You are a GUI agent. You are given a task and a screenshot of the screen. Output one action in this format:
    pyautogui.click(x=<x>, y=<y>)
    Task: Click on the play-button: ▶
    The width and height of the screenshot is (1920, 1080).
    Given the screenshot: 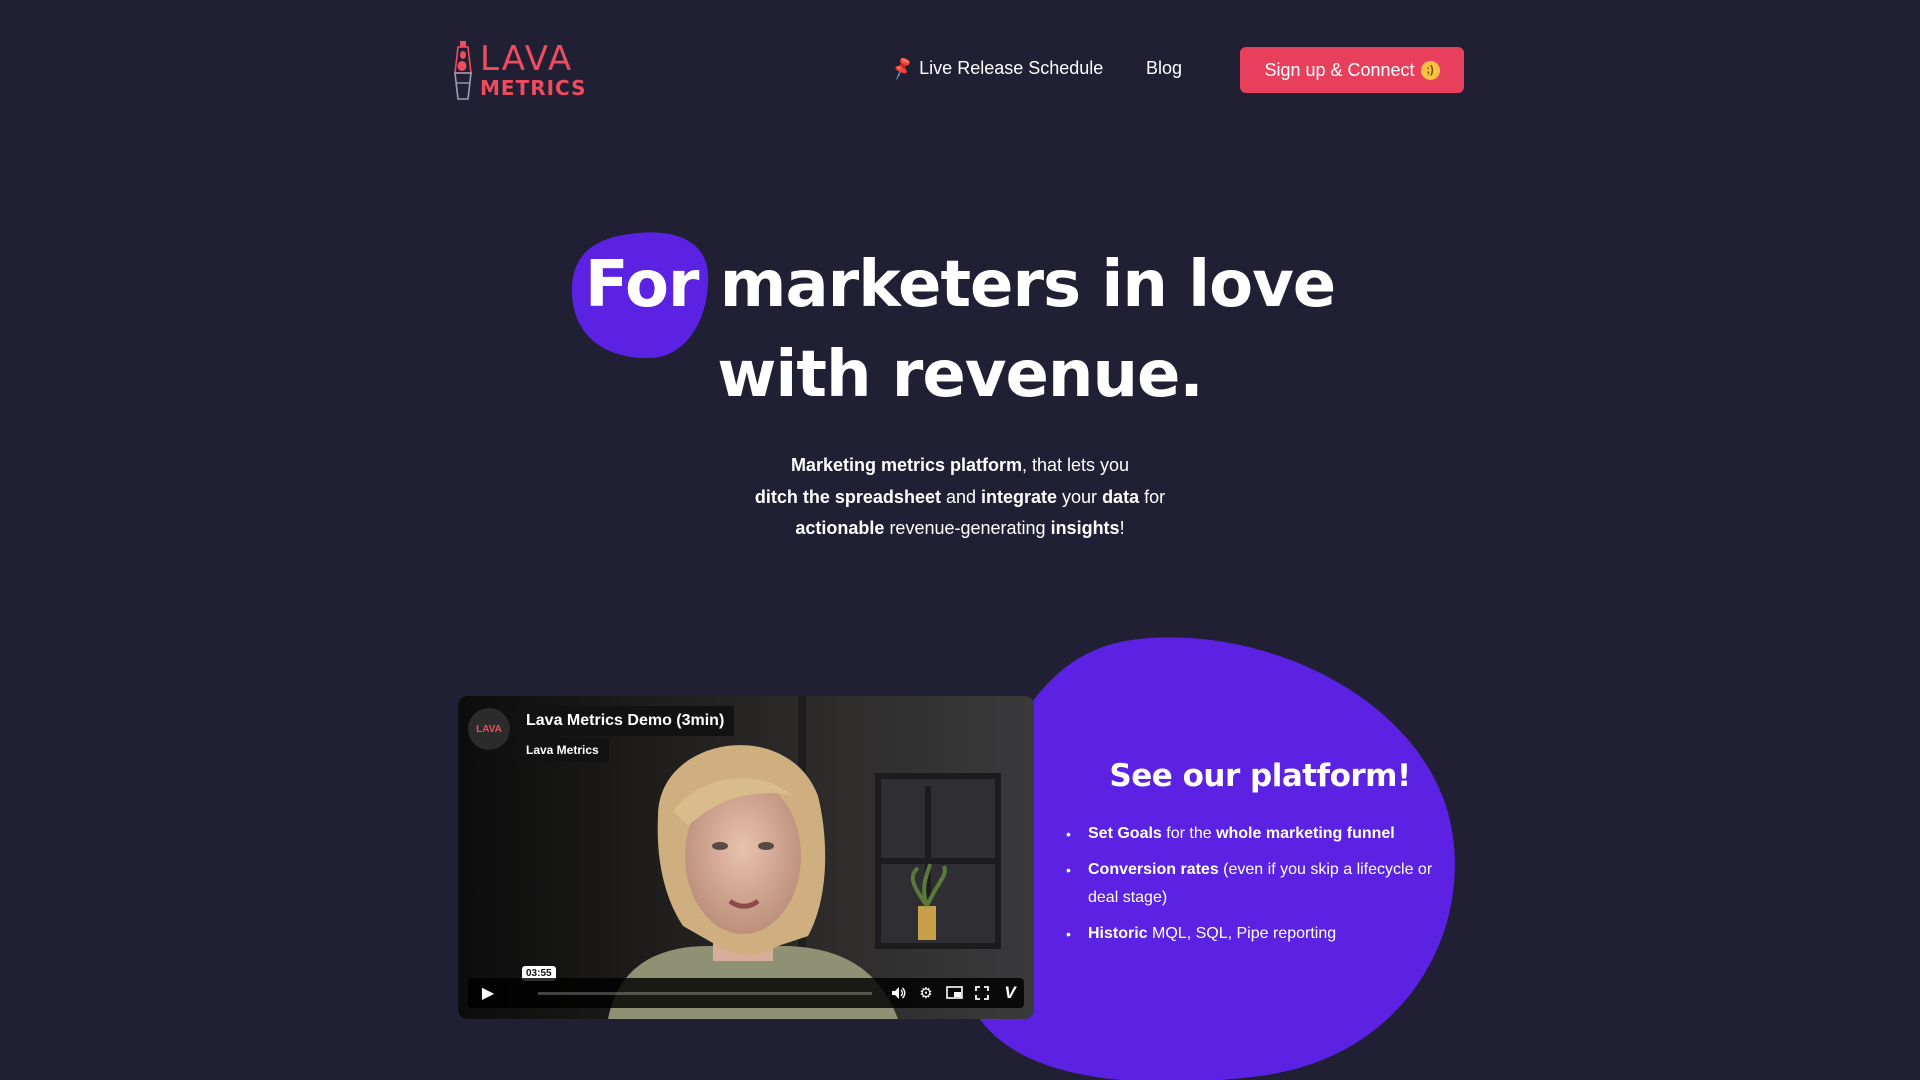 What is the action you would take?
    pyautogui.click(x=488, y=993)
    